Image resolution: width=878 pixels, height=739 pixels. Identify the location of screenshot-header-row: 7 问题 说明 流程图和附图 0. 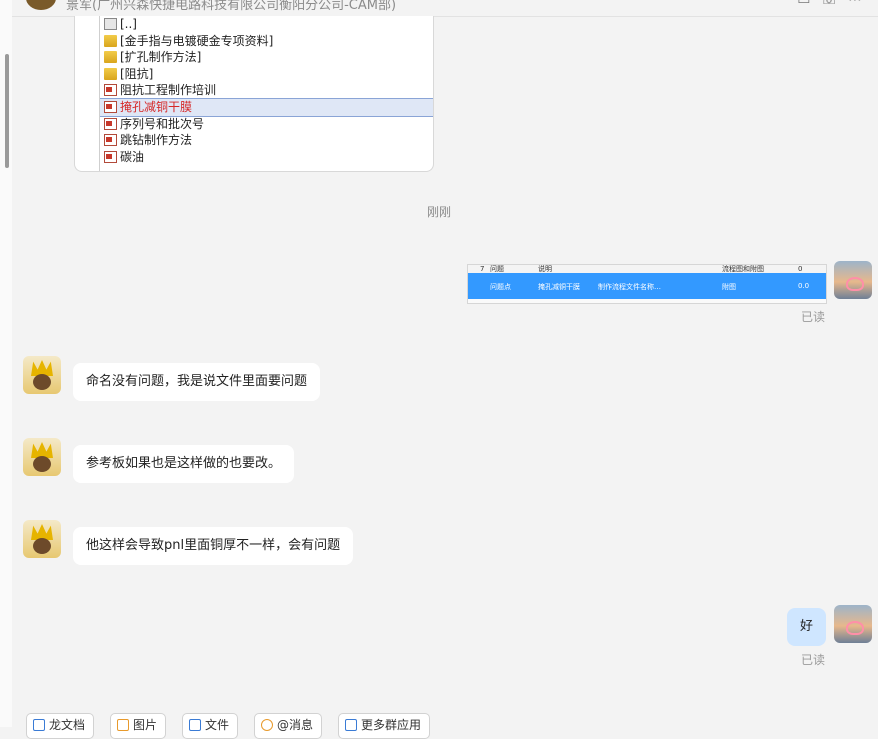
(647, 269).